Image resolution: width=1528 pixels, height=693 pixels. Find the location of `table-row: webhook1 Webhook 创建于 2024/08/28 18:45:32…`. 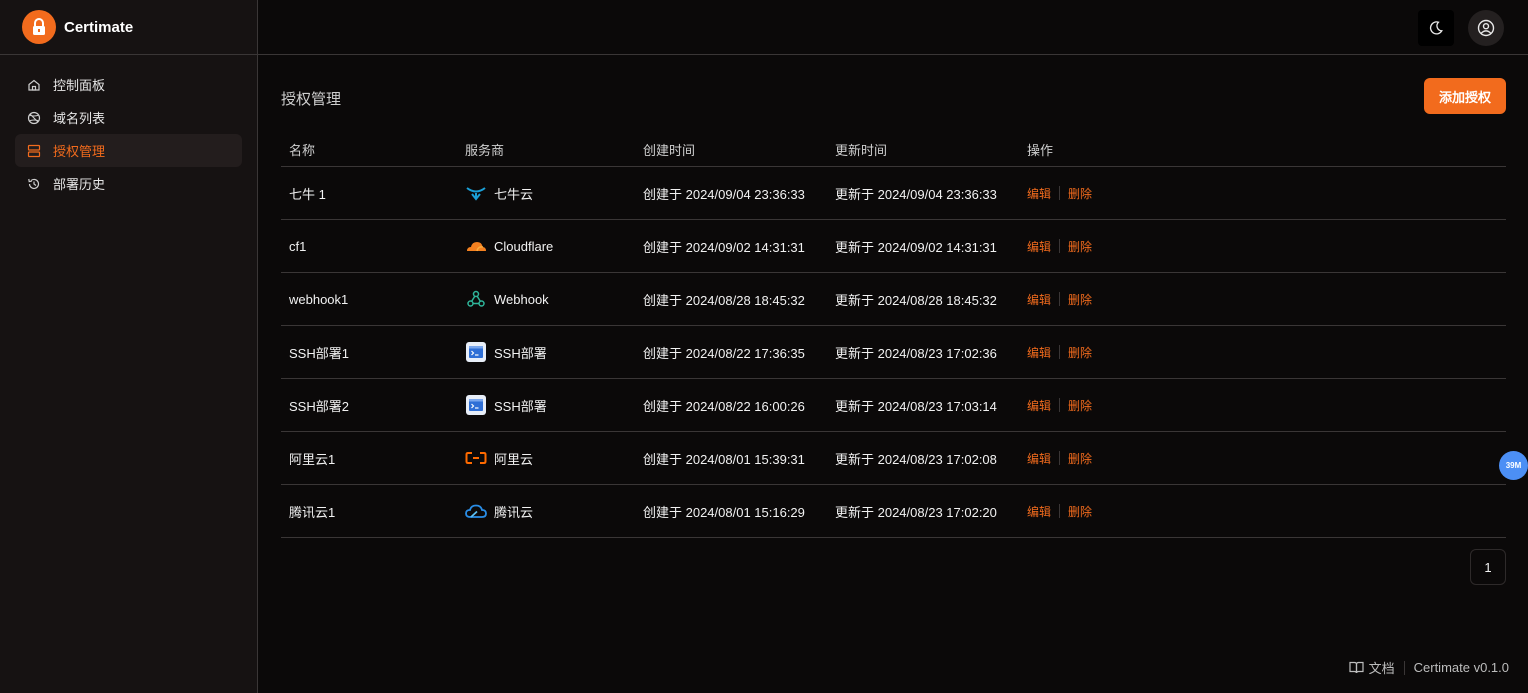

table-row: webhook1 Webhook 创建于 2024/08/28 18:45:32… is located at coordinates (893, 299).